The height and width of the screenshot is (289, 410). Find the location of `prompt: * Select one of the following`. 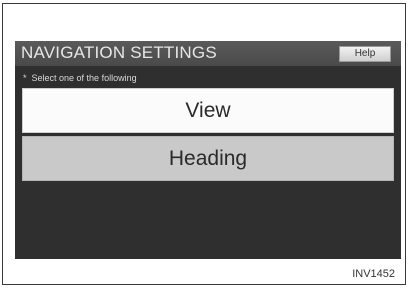

prompt: * Select one of the following is located at coordinates (80, 78).